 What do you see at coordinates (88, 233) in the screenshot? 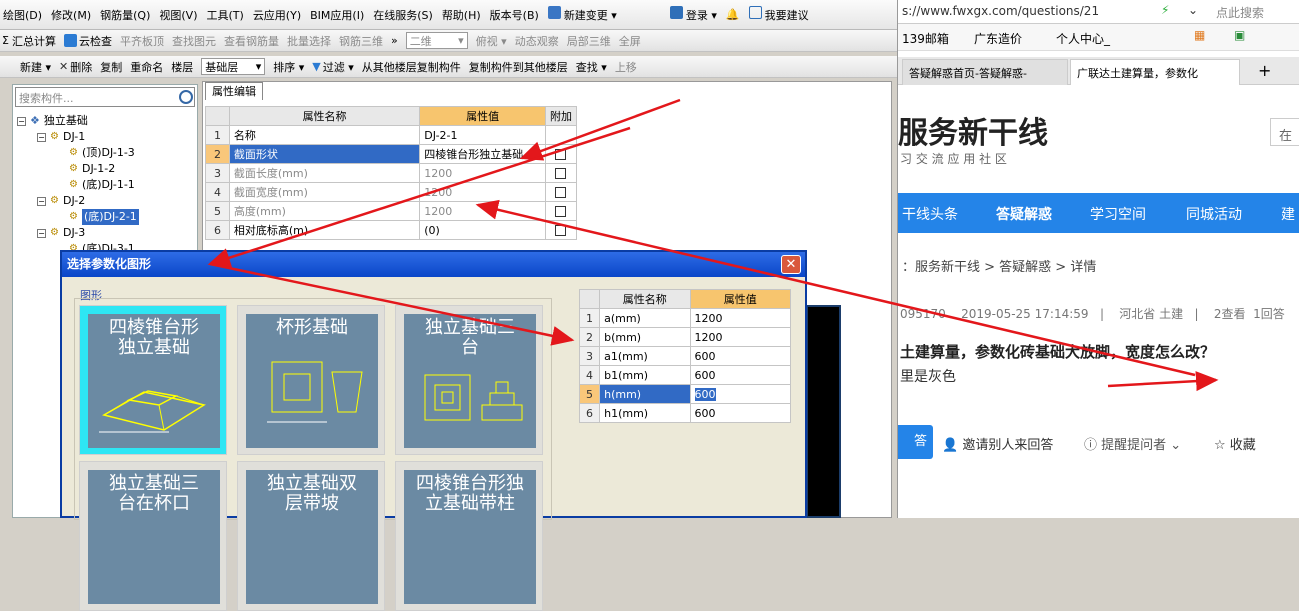
I see `tree-item-dj3: − ⚙ DJ-3` at bounding box center [88, 233].